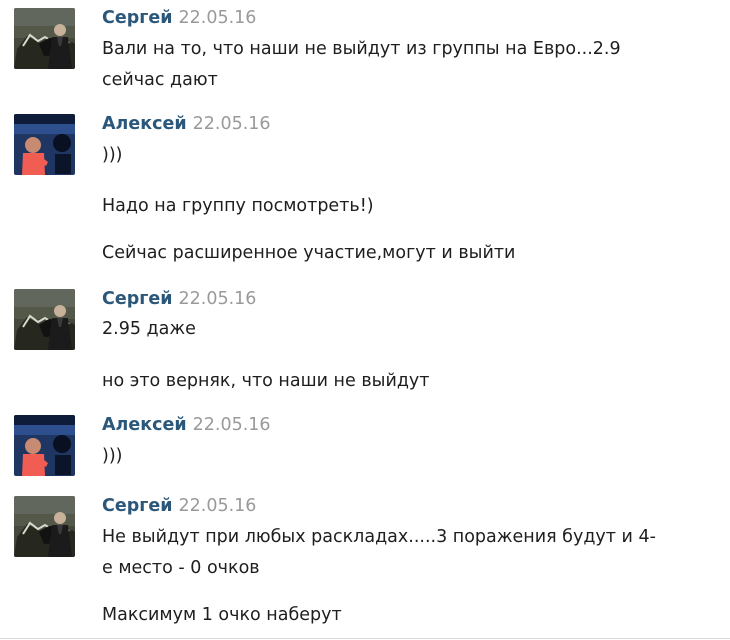 This screenshot has width=730, height=640. Describe the element at coordinates (402, 329) in the screenshot. I see `message-text: 2.95 даже` at that location.